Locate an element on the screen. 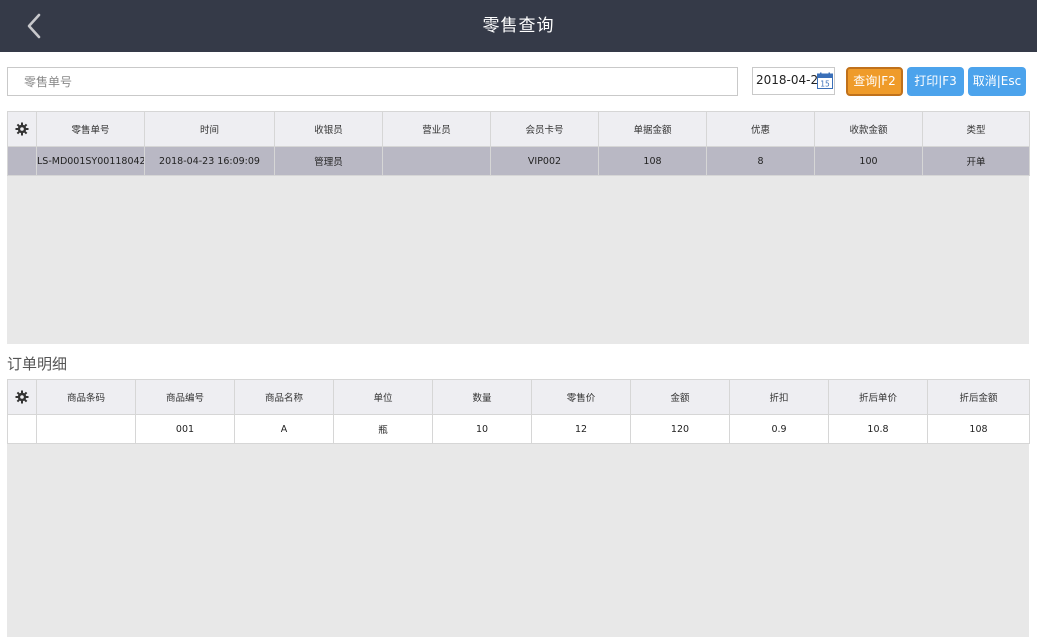 The image size is (1037, 637). page-title: 零售查询 is located at coordinates (518, 26).